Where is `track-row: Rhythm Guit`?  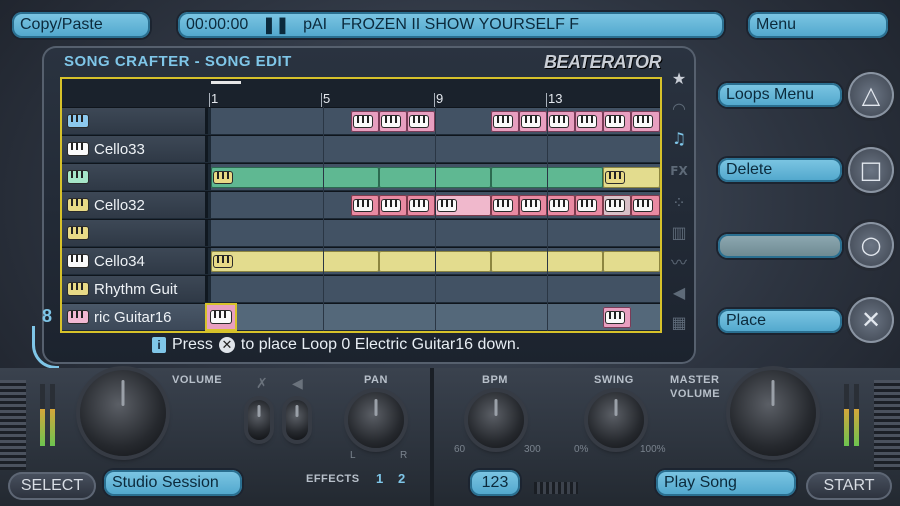
track-row: Rhythm Guit is located at coordinates (361, 288).